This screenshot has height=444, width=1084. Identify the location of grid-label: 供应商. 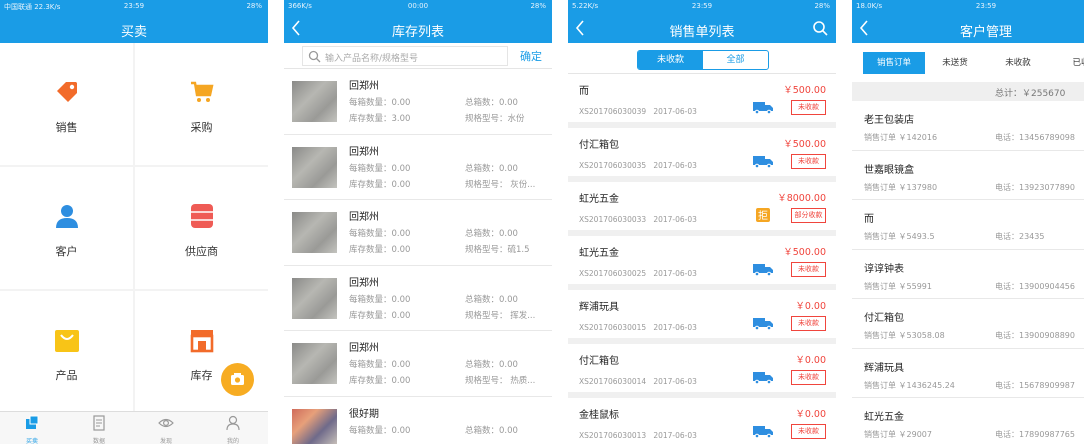
(201, 251).